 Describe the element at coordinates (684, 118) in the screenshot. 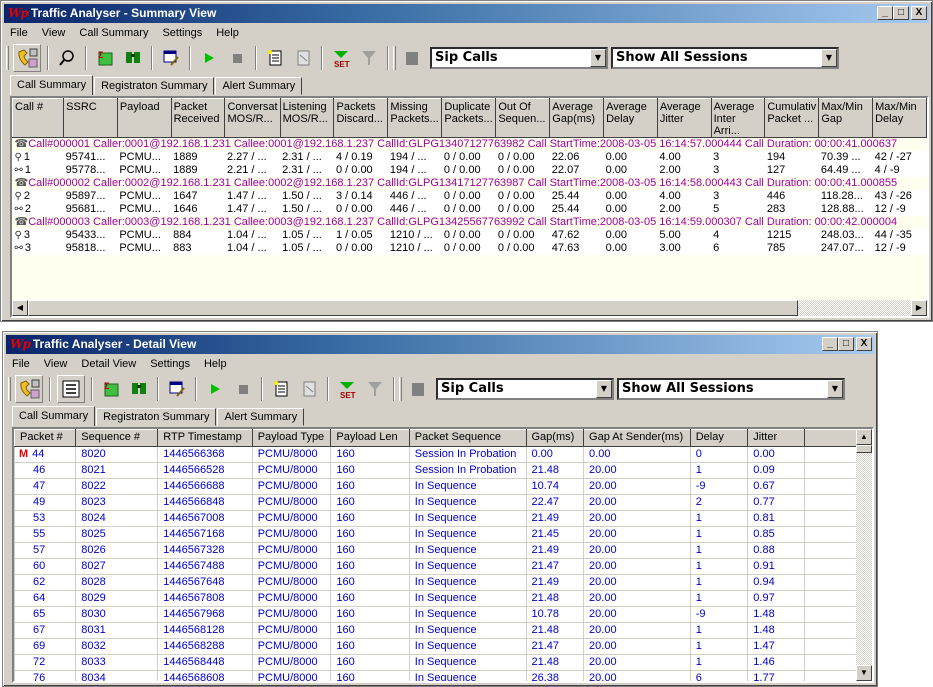

I see `column-header: Average Jitter` at that location.